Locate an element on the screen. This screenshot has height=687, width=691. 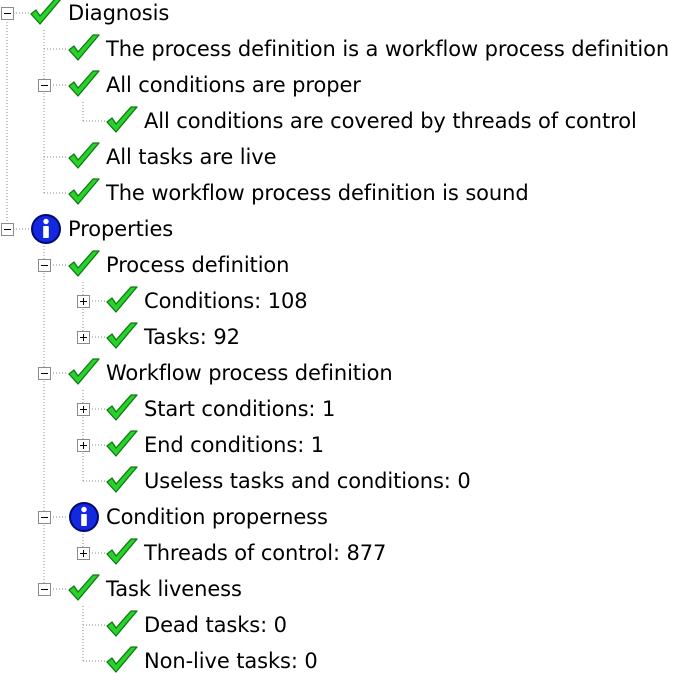
tree-node-threads-of-control: Threads of control: 877 is located at coordinates (246, 553).